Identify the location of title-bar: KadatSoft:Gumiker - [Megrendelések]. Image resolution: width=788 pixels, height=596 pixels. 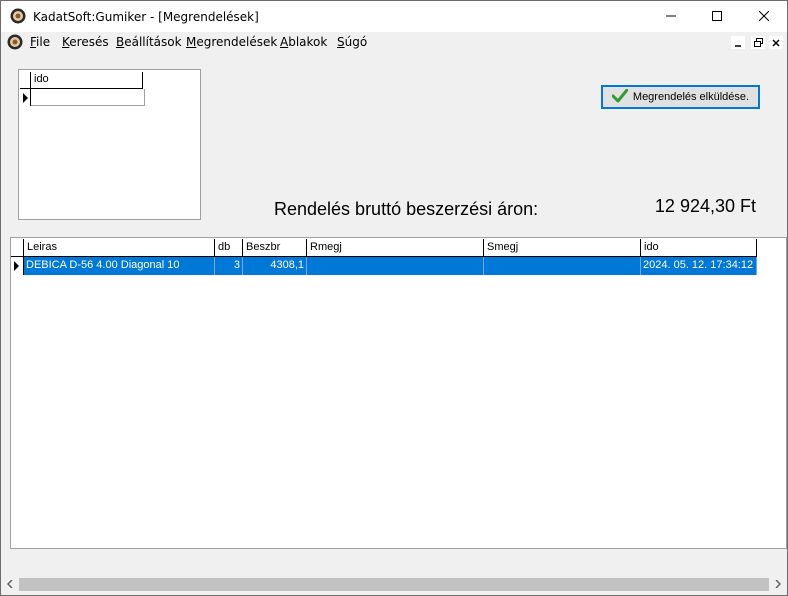
(394, 16).